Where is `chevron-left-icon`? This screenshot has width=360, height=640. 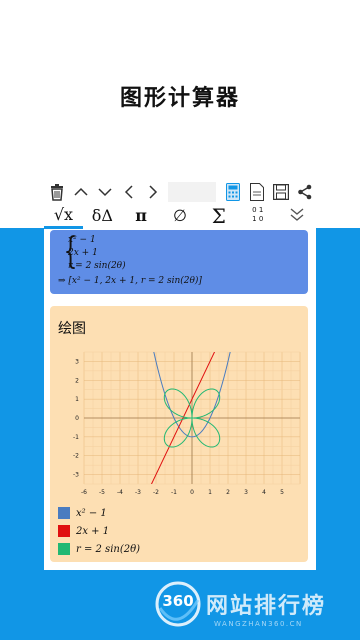 chevron-left-icon is located at coordinates (129, 192).